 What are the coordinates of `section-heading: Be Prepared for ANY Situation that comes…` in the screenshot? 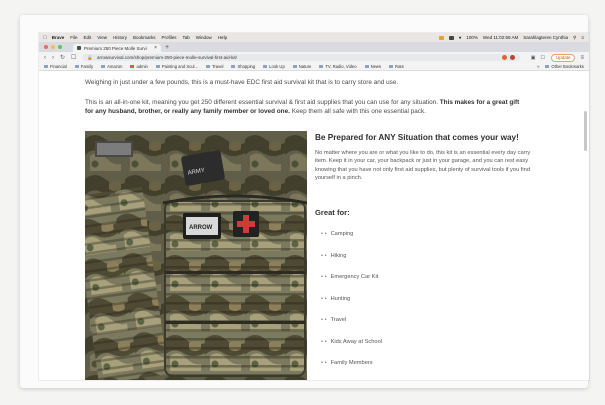 It's located at (417, 137).